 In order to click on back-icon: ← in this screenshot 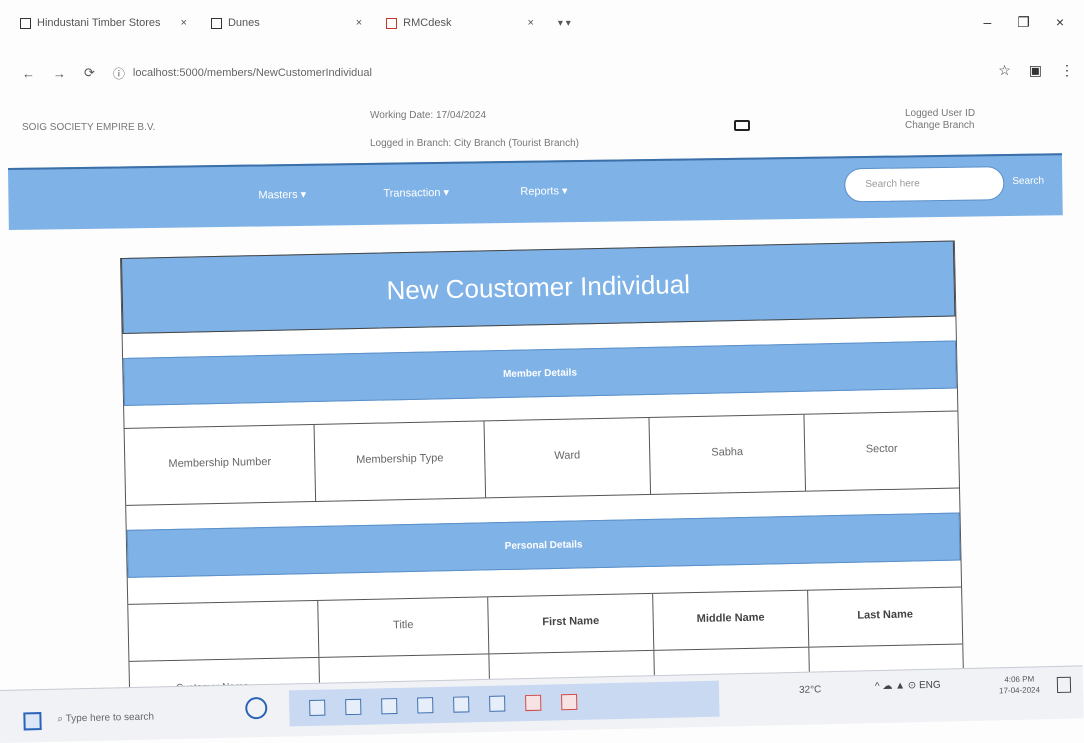, I will do `click(28, 73)`.